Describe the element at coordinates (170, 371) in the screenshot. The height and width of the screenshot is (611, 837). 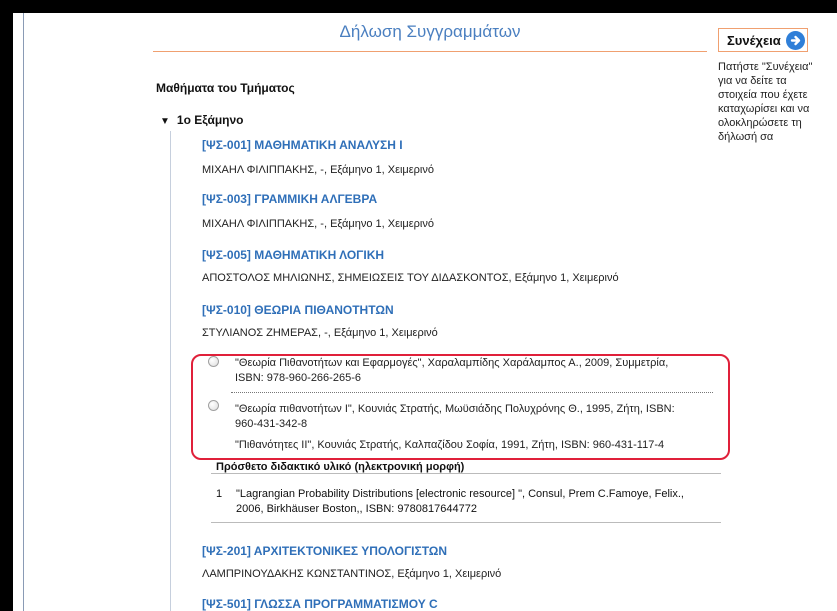
I see `tree-line` at that location.